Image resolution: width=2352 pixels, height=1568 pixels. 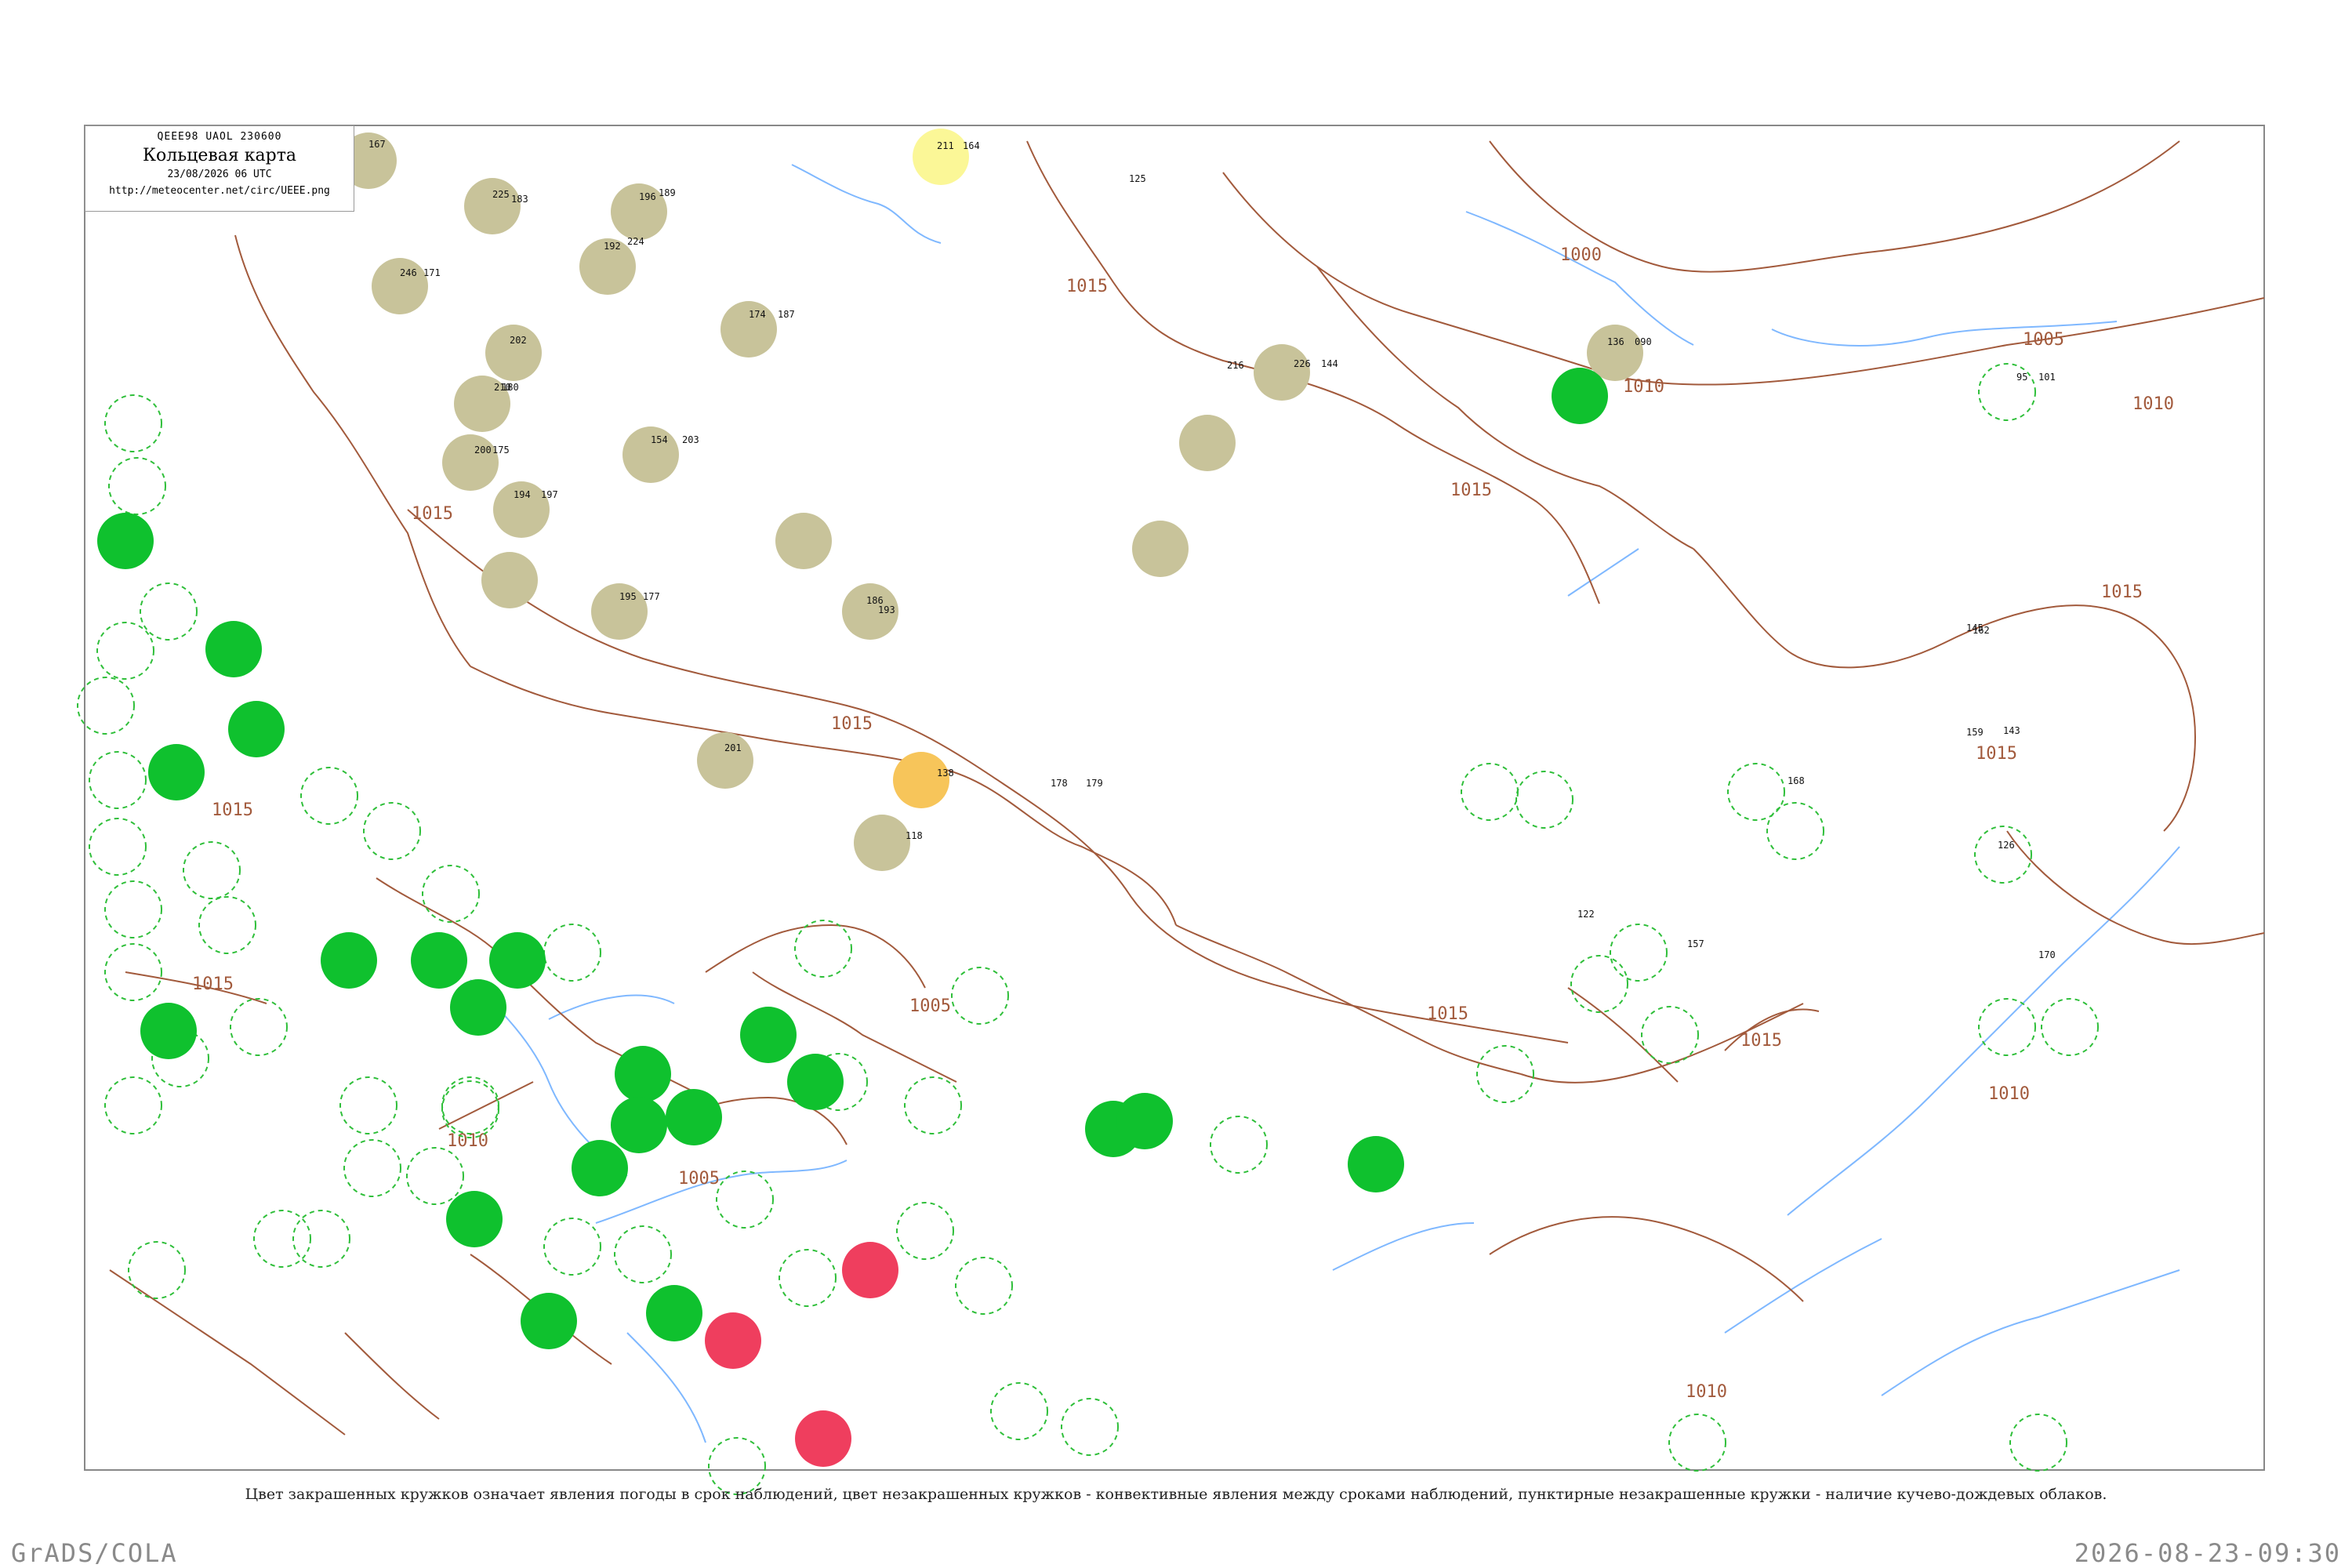 I want to click on station-value: 154, so click(x=659, y=440).